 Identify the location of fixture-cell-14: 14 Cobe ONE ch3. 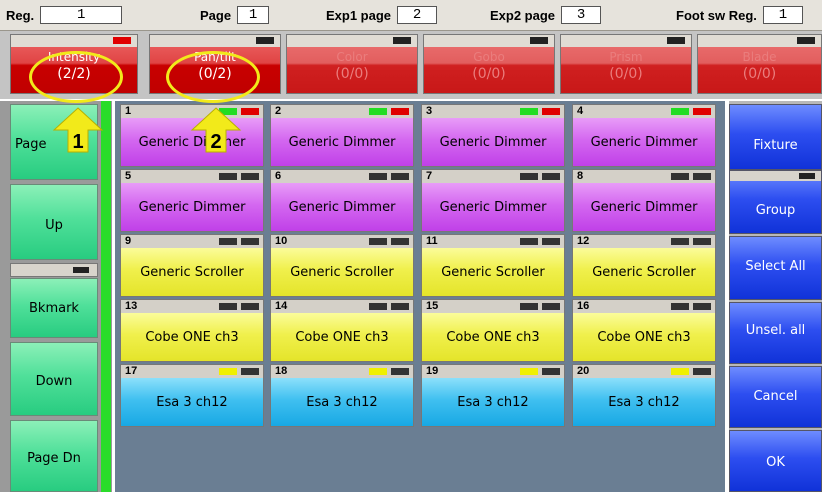
(342, 330).